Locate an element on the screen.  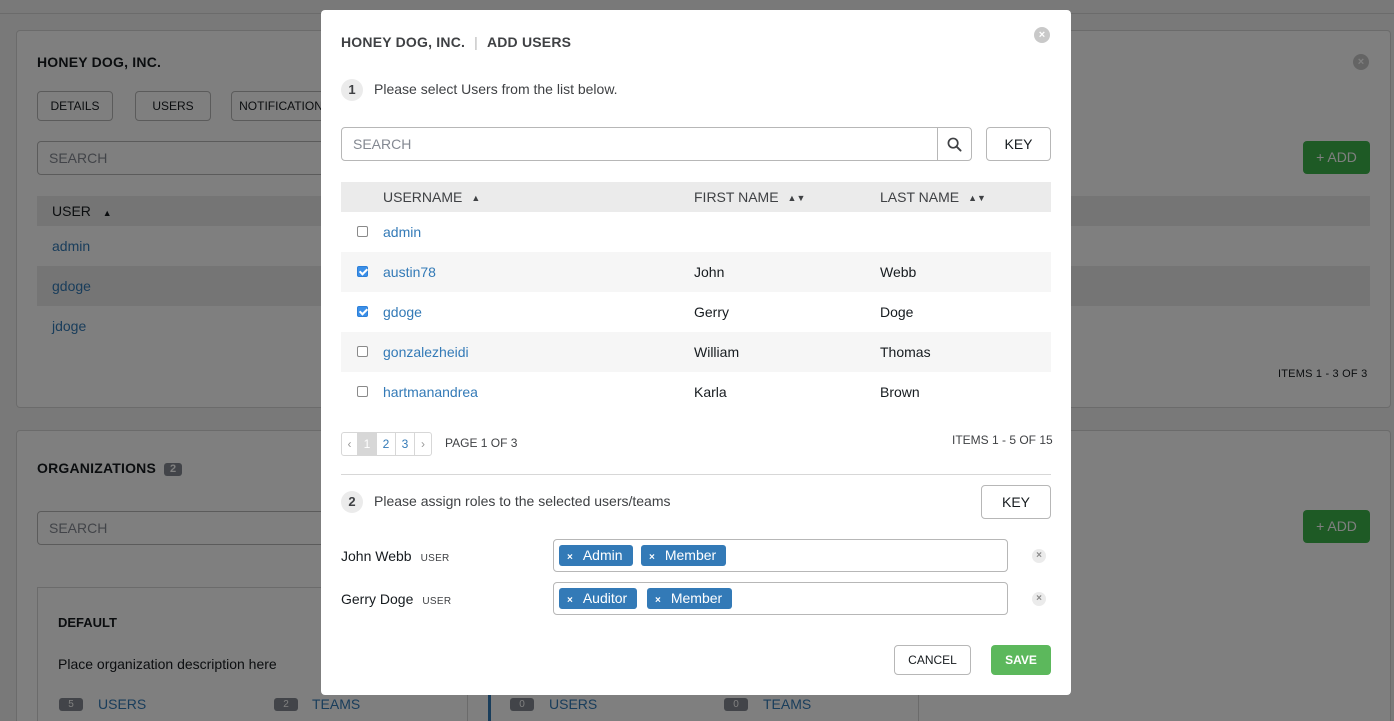
username-column-header: USERNAME ▲ is located at coordinates (431, 197).